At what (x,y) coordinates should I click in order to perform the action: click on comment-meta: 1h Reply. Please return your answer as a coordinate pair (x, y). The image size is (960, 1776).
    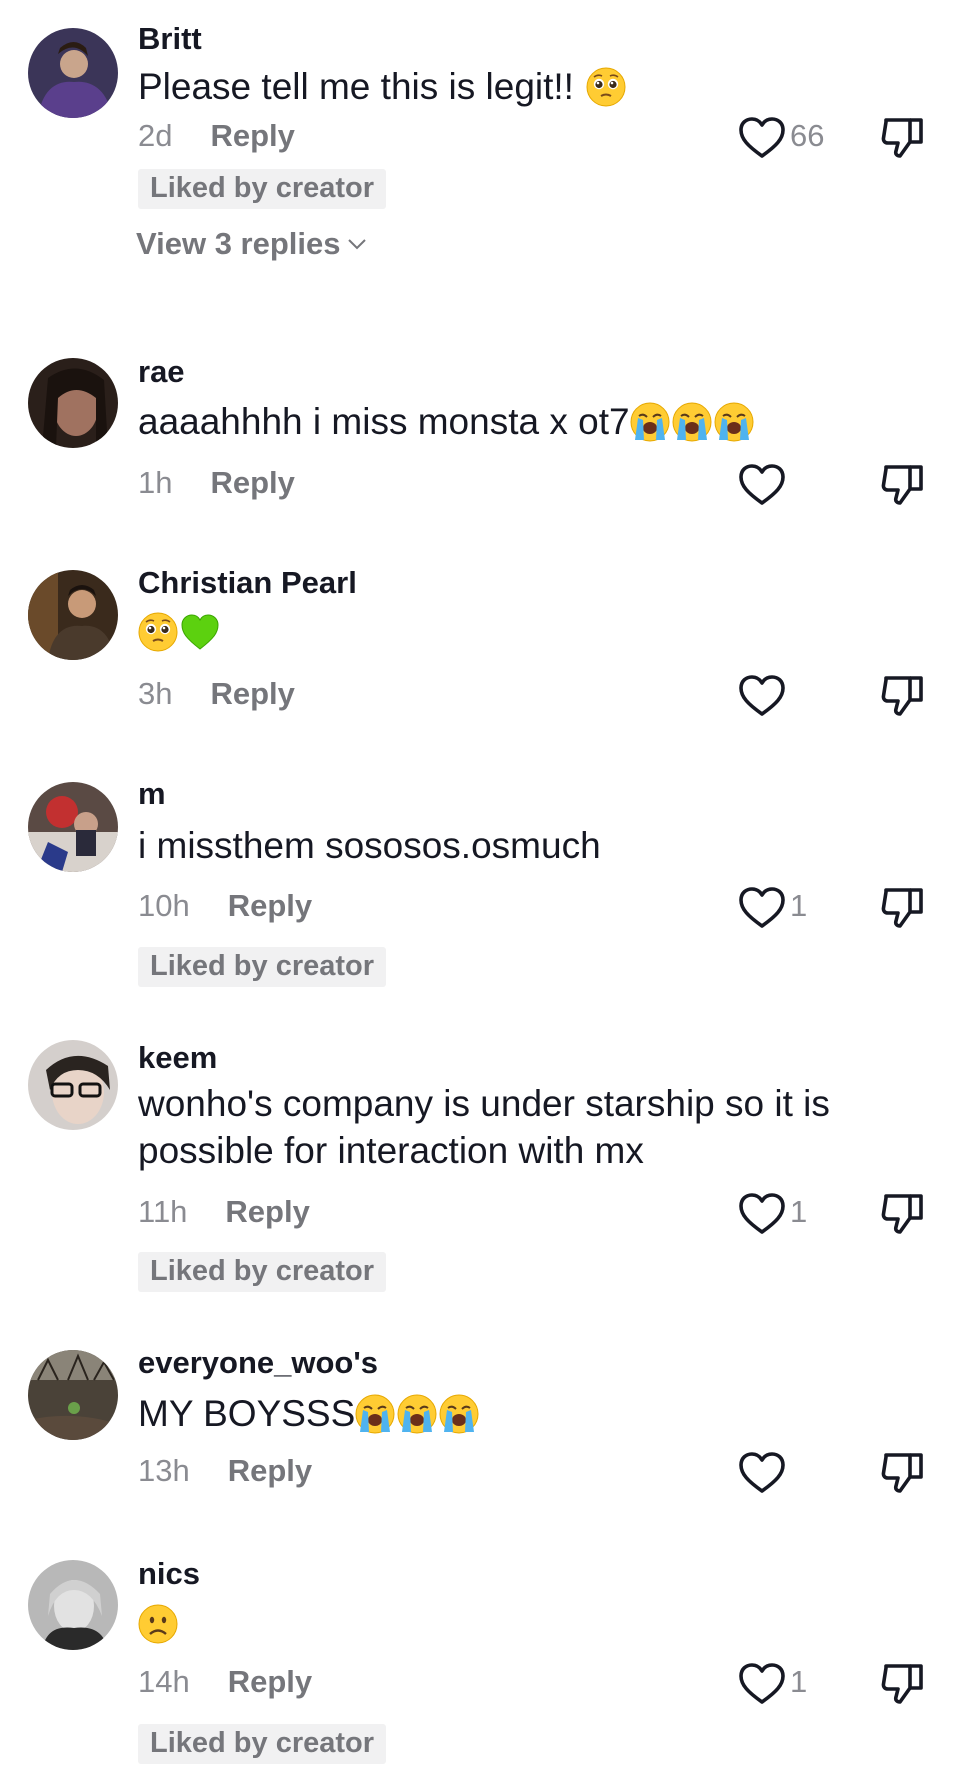
    Looking at the image, I should click on (216, 483).